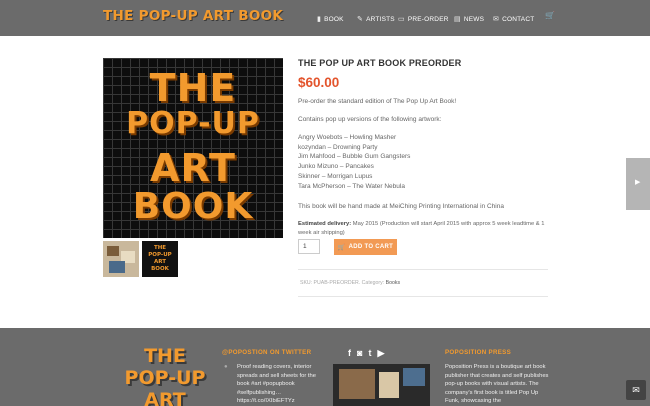 The image size is (650, 406). I want to click on footer-photo, so click(381, 385).